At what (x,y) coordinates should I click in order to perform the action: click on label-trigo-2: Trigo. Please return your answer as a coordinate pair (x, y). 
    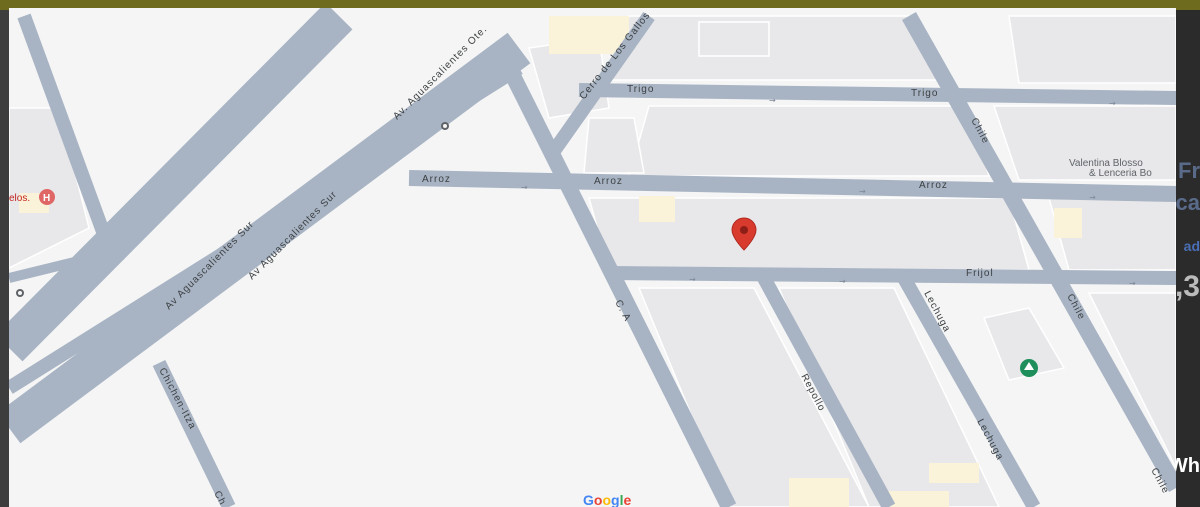
    Looking at the image, I should click on (924, 93).